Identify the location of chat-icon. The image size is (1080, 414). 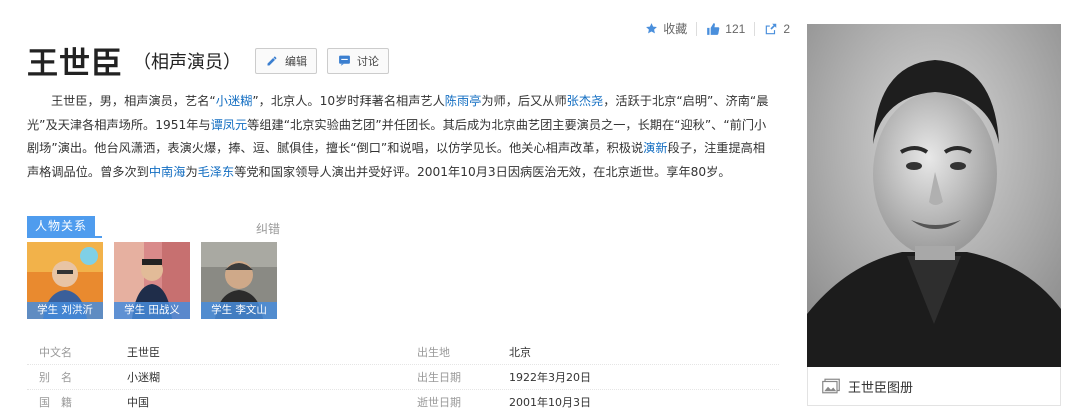
(344, 61).